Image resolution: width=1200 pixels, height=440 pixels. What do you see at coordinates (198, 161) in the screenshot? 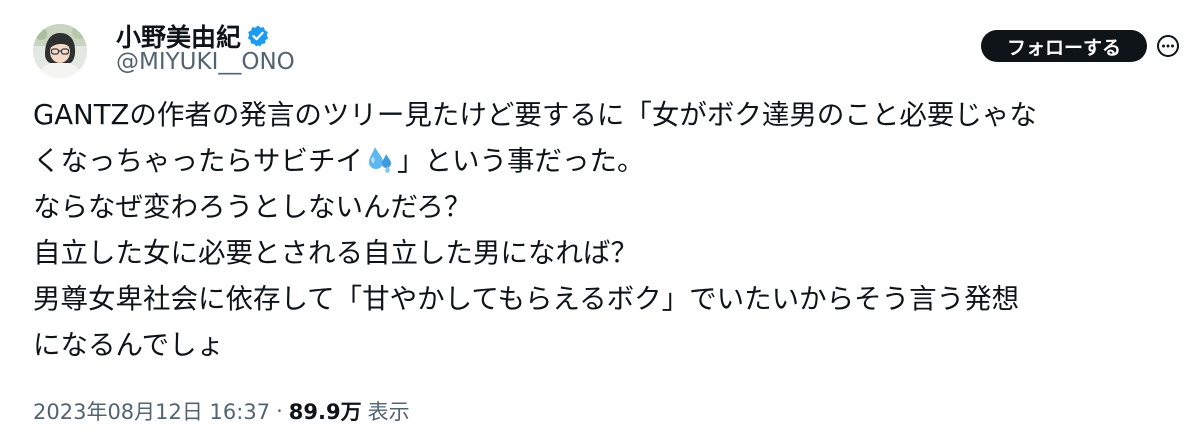
I see `tweet-text-segment: くなっちゃったらサビチイ` at bounding box center [198, 161].